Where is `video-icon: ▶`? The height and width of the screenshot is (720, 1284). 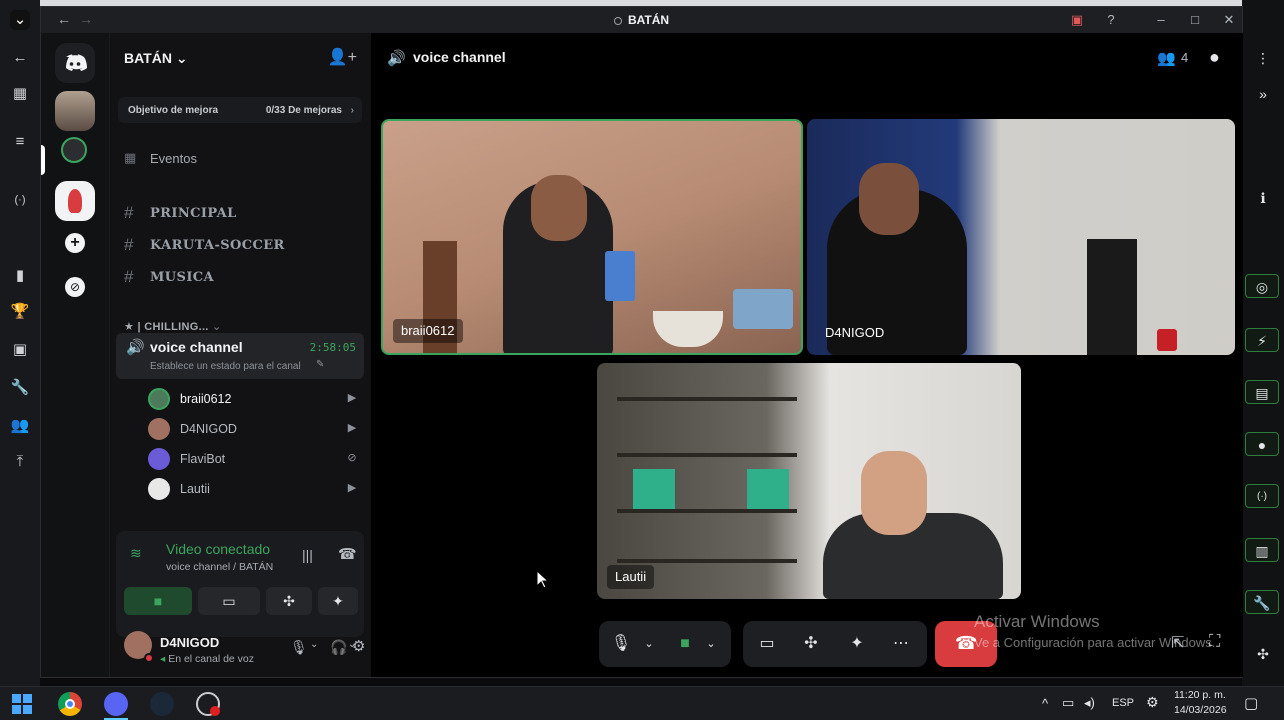 video-icon: ▶ is located at coordinates (352, 398).